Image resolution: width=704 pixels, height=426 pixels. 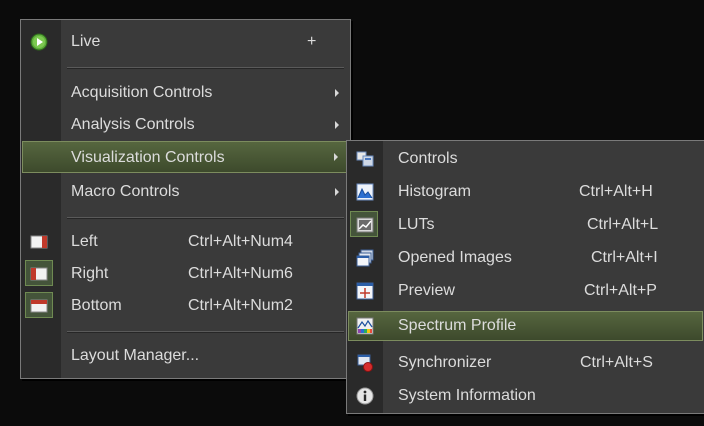 I want to click on submenu-item-controls: Controls, so click(x=525, y=159).